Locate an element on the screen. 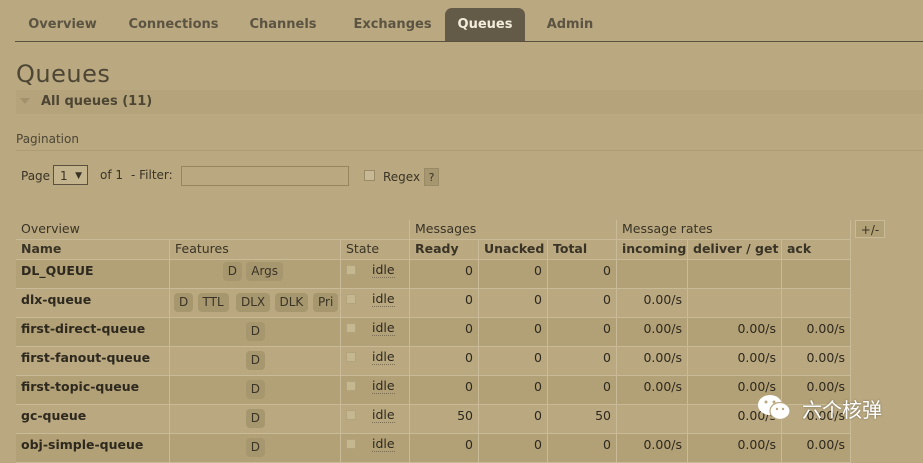 This screenshot has width=923, height=463. column-group-header: Messages is located at coordinates (513, 230).